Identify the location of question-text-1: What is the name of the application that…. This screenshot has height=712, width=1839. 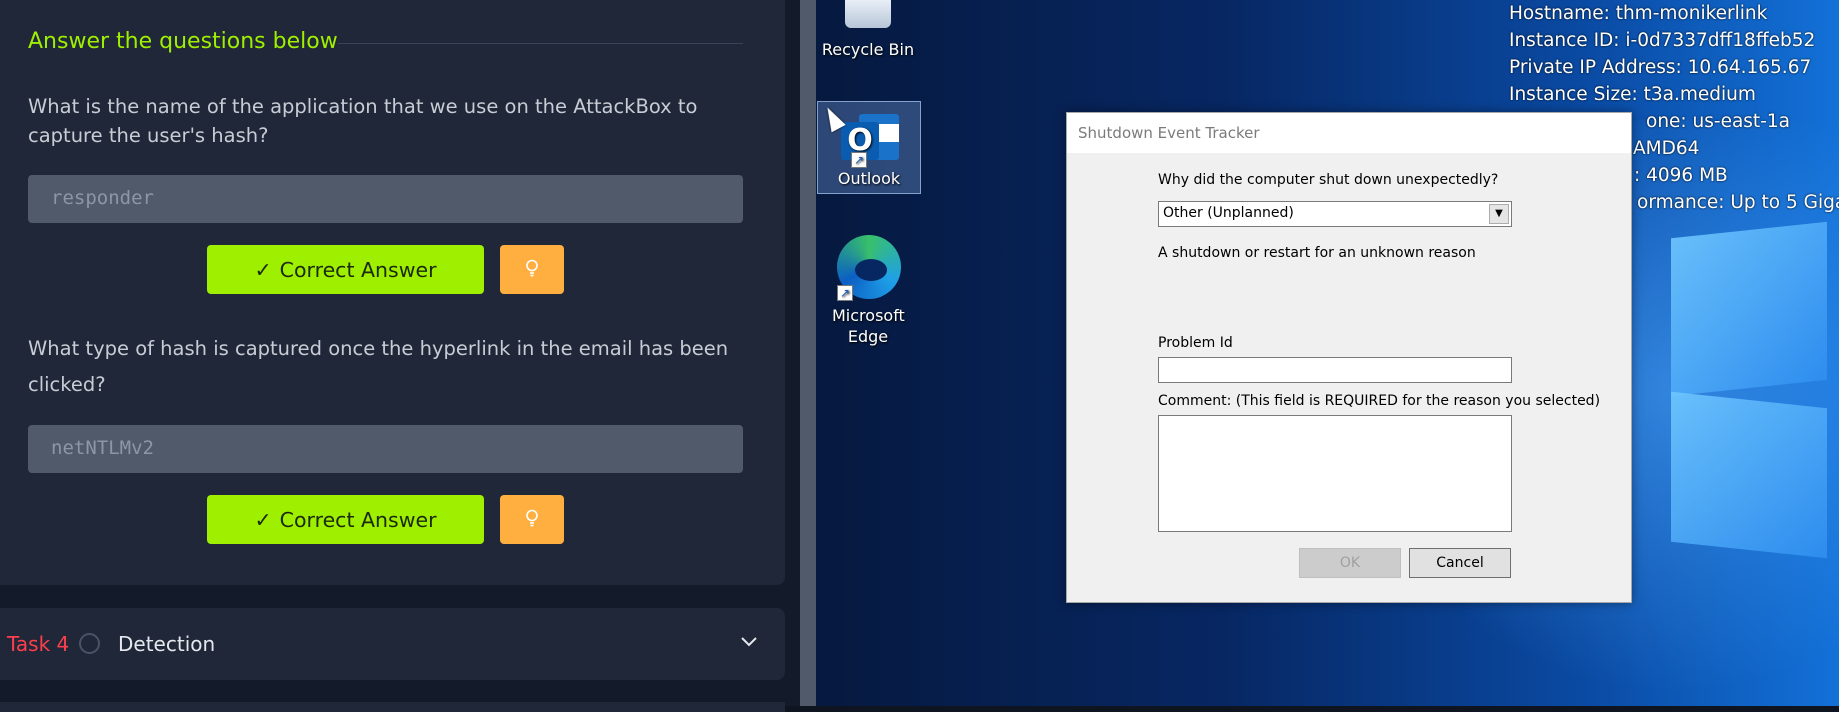
(363, 121).